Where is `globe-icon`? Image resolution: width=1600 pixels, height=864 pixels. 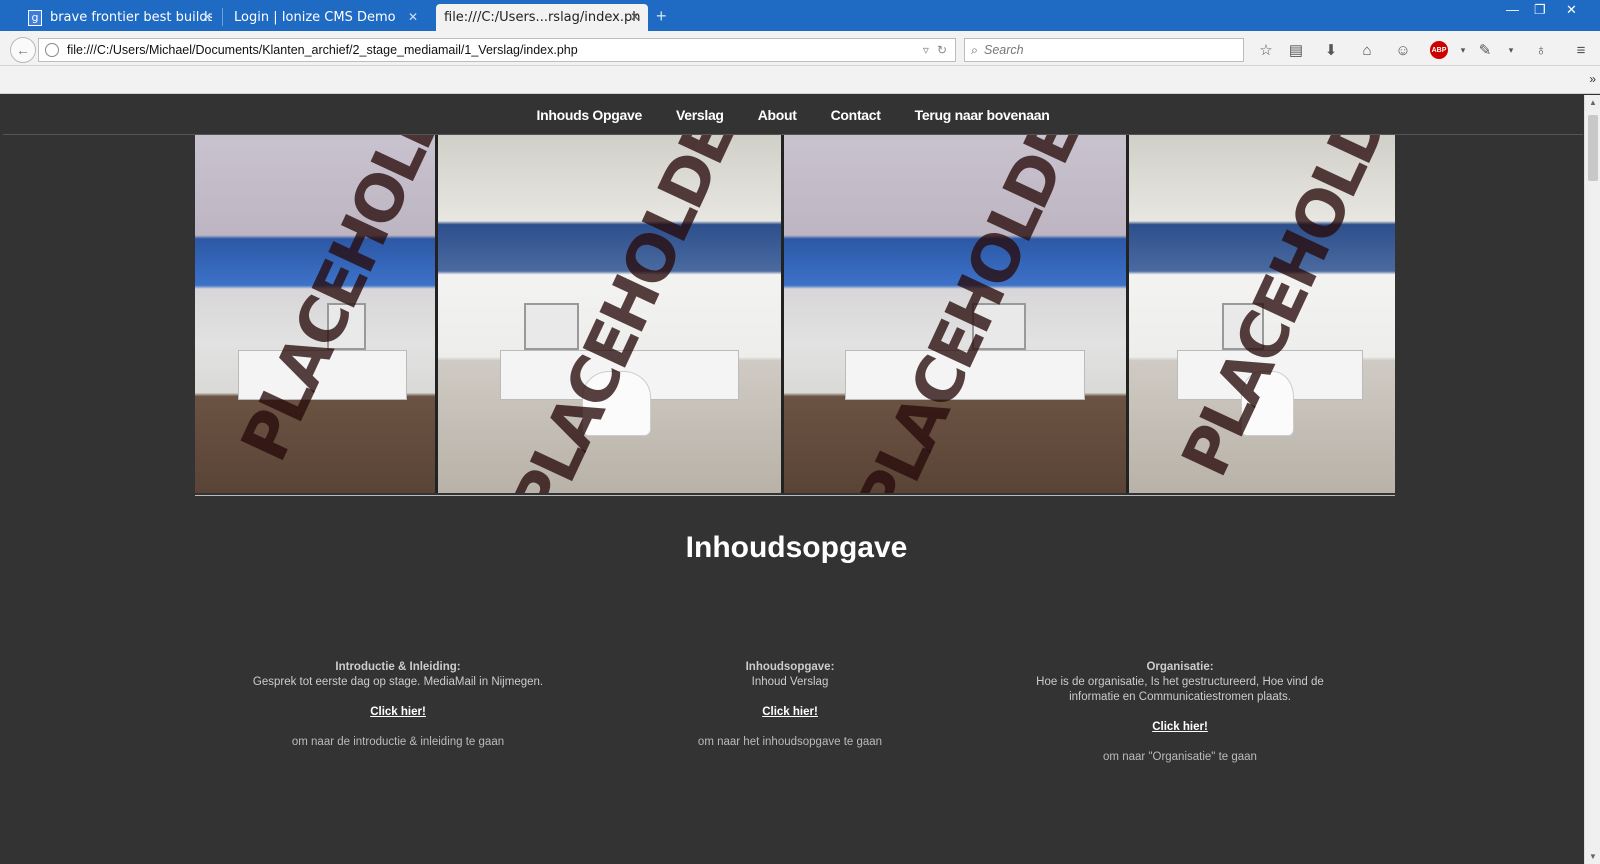 globe-icon is located at coordinates (52, 50).